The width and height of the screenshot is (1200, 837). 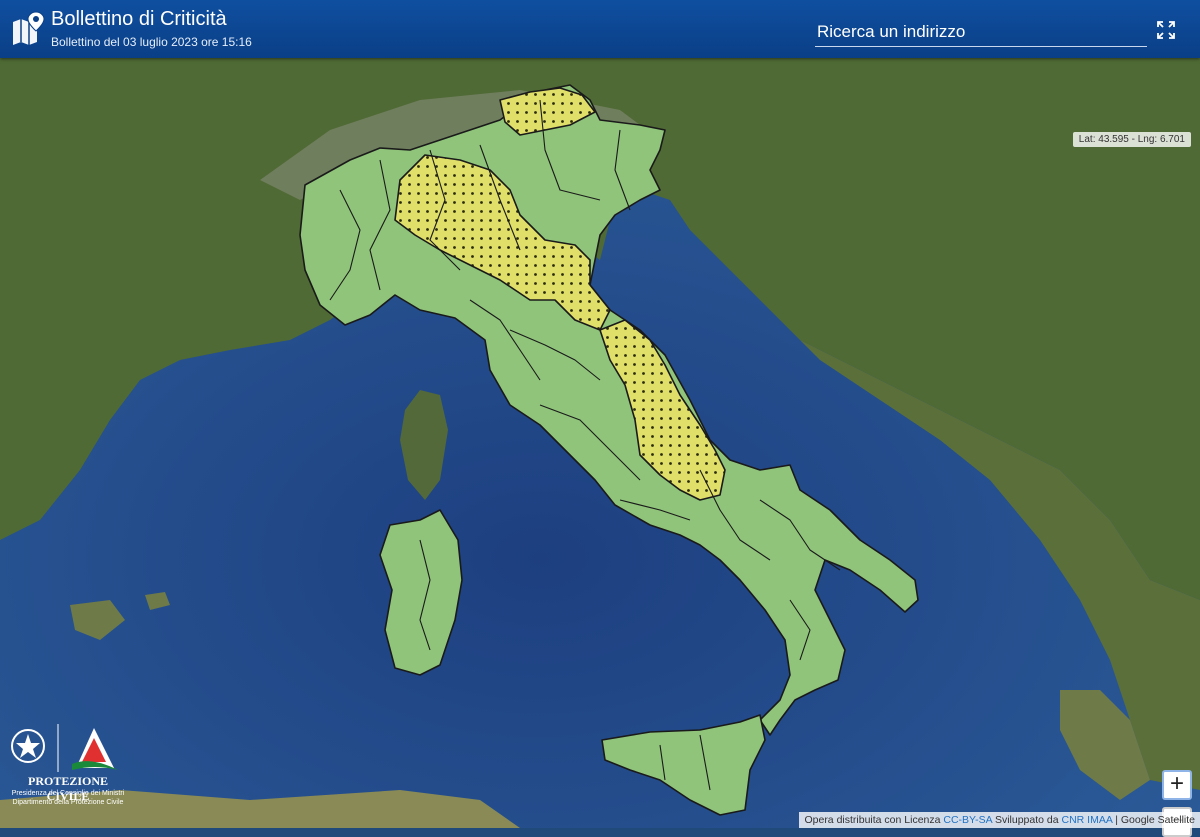 What do you see at coordinates (139, 19) in the screenshot?
I see `page-title: Bollettino di Criticità` at bounding box center [139, 19].